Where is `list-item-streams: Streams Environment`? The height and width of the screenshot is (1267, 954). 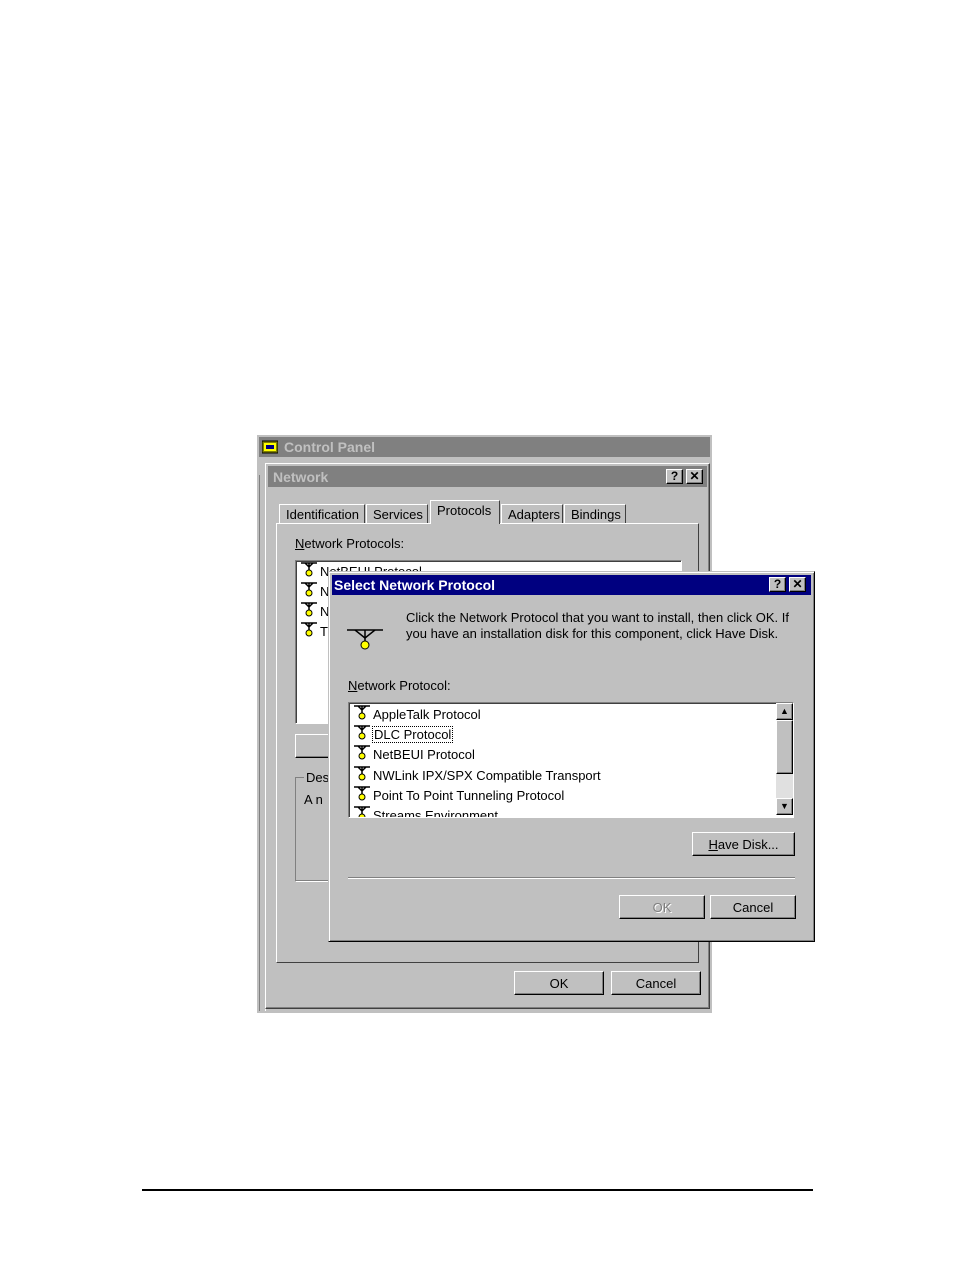 list-item-streams: Streams Environment is located at coordinates (425, 811).